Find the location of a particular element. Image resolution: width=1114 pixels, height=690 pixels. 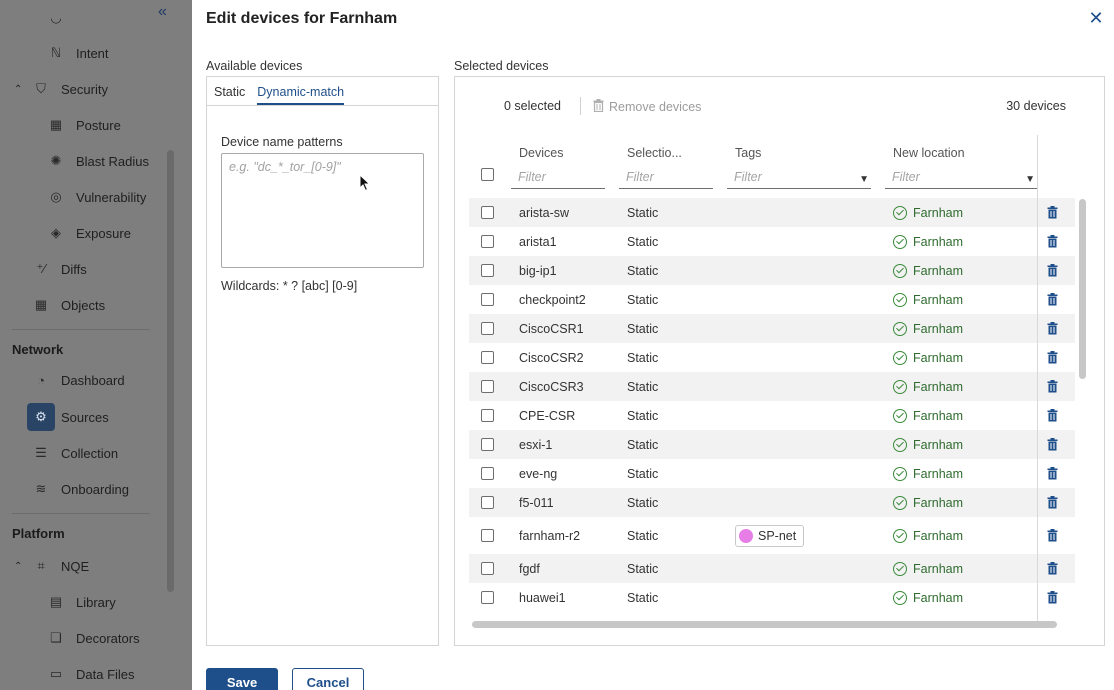

sidebar-item-diffs: ⁺∕ Diffs is located at coordinates (59, 269).